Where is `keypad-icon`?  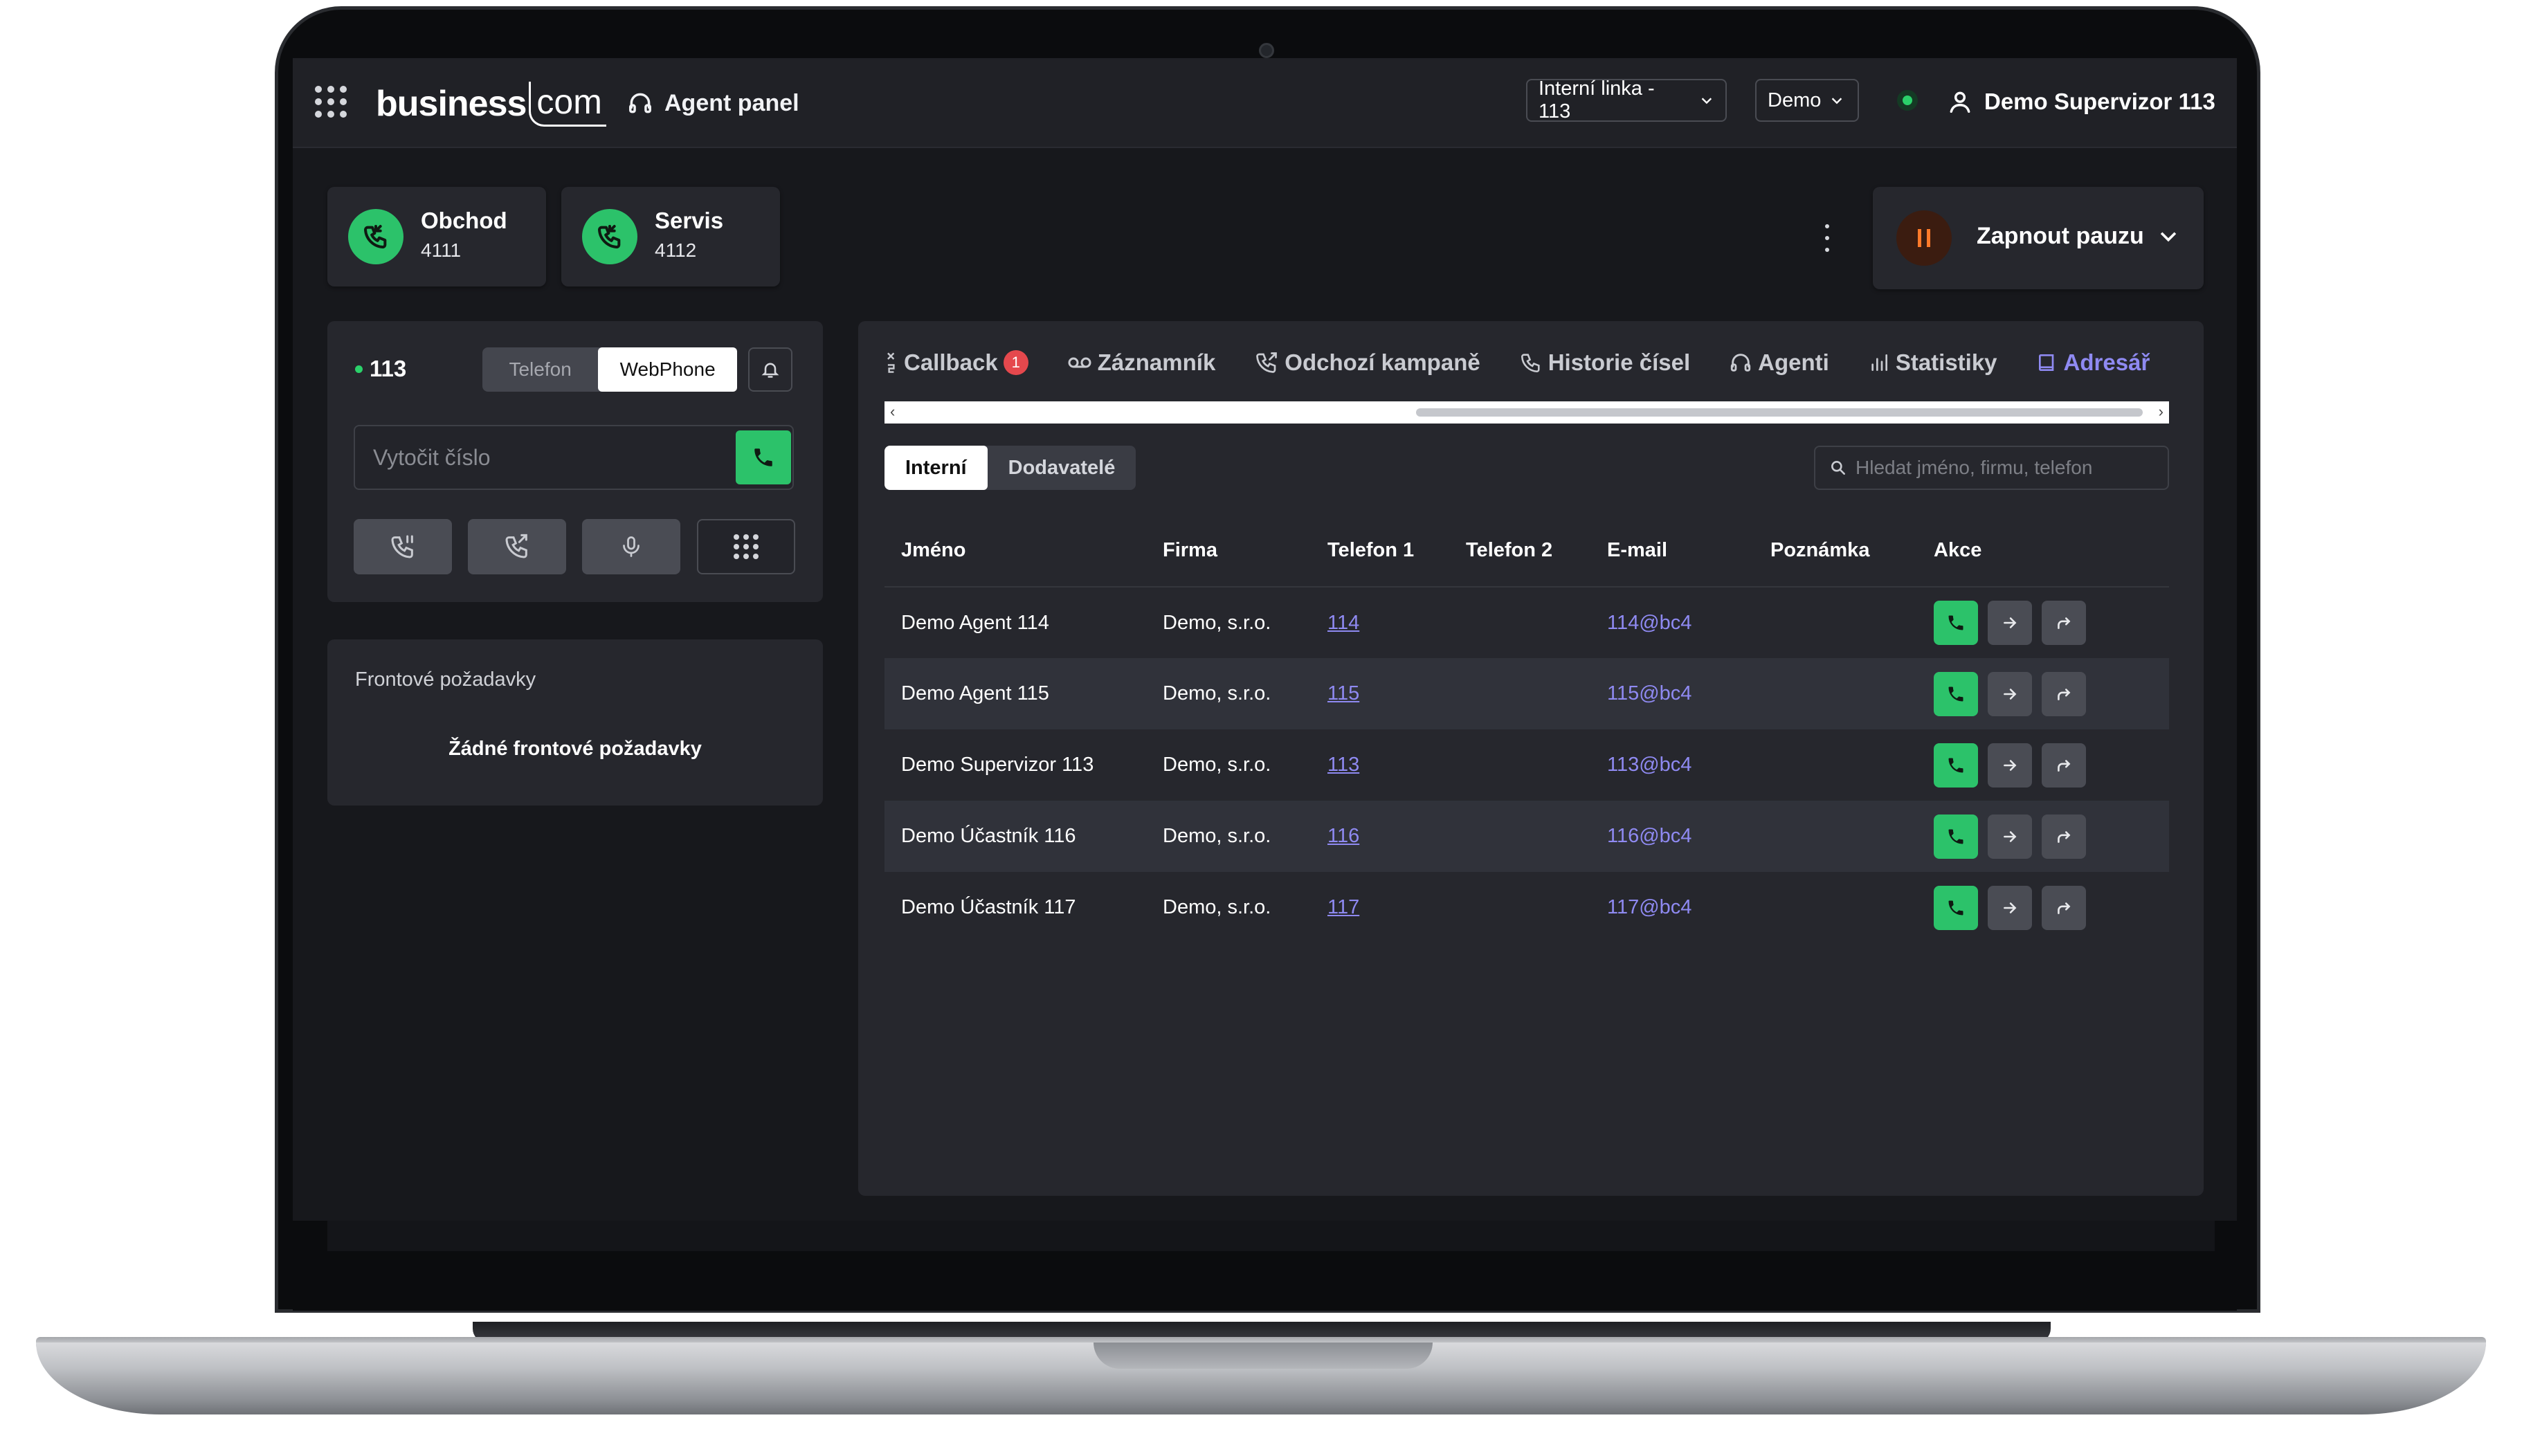 keypad-icon is located at coordinates (746, 546).